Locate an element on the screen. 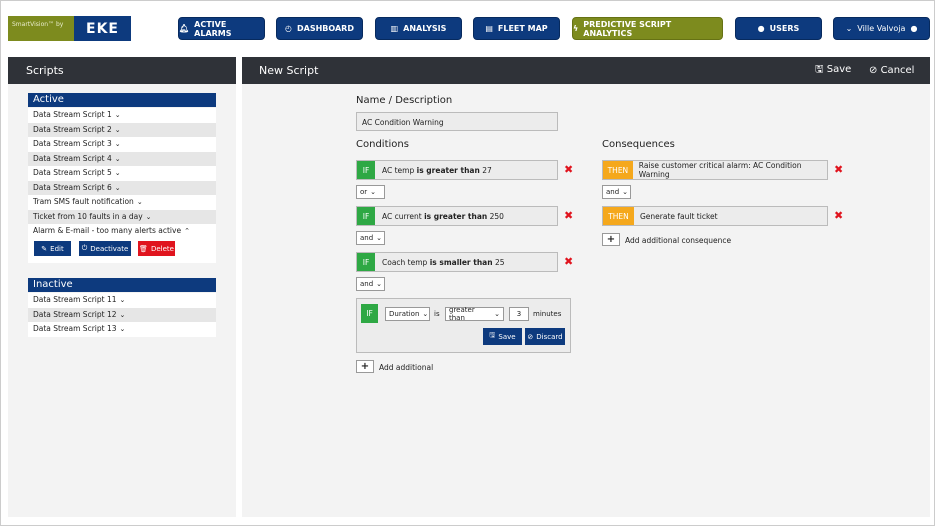 The image size is (935, 526). script-item: Ticket from 10 faults in a day ⌄ is located at coordinates (122, 216).